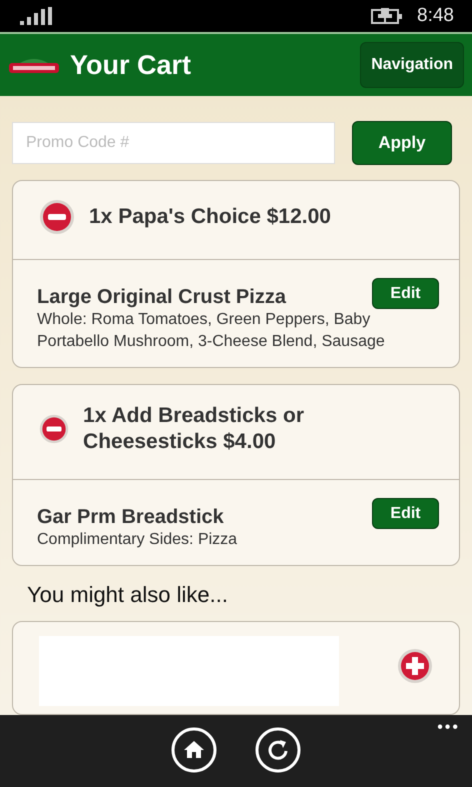 This screenshot has height=787, width=472. What do you see at coordinates (173, 143) in the screenshot?
I see `promo-code-field: Promo Code #` at bounding box center [173, 143].